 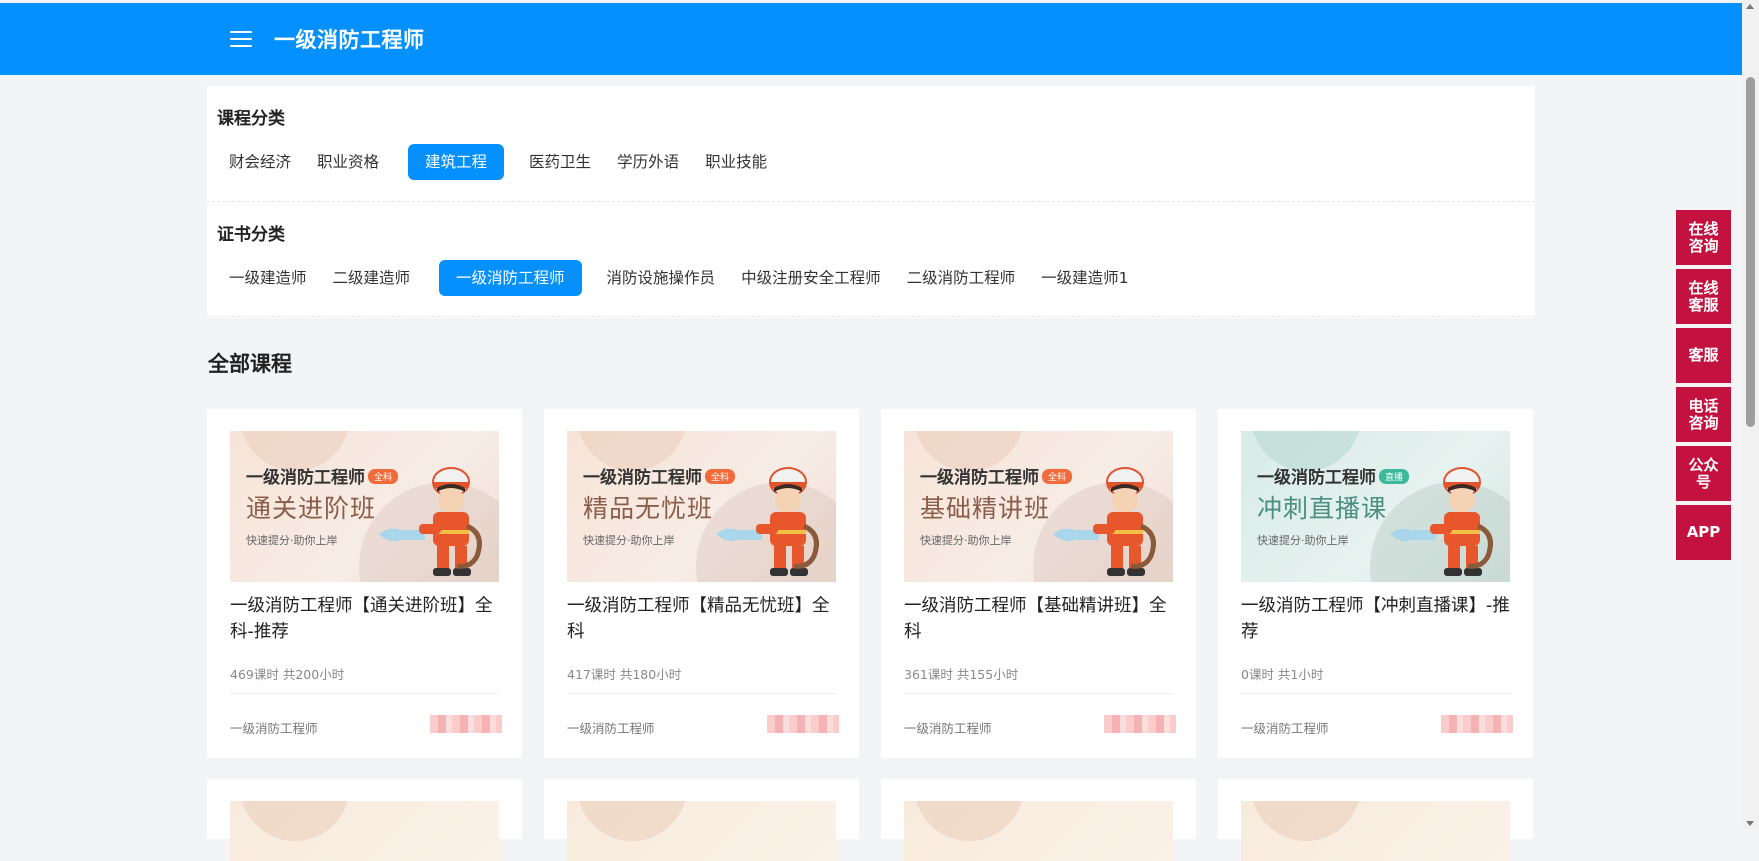 What do you see at coordinates (1041, 619) in the screenshot?
I see `course-title: 一级消防工程师【基础精讲班】全科` at bounding box center [1041, 619].